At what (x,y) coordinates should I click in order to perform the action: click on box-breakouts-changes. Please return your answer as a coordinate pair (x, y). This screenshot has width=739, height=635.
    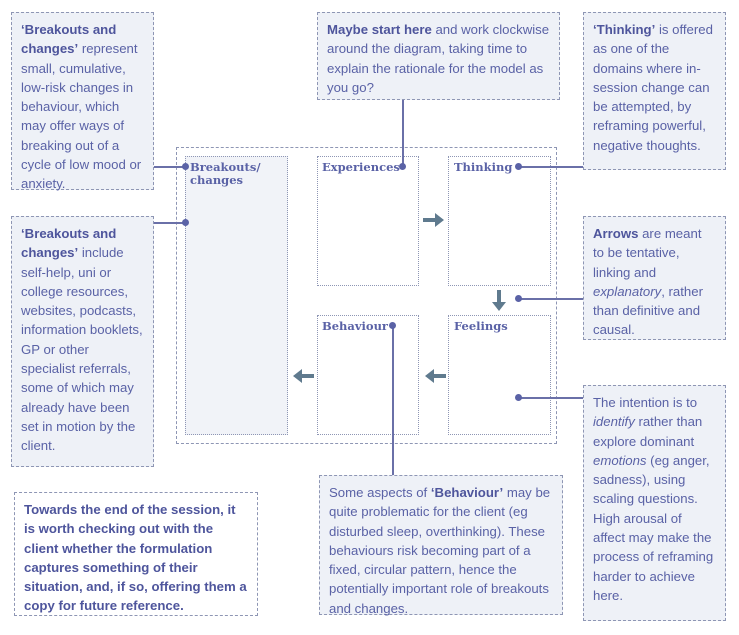
    Looking at the image, I should click on (236, 295).